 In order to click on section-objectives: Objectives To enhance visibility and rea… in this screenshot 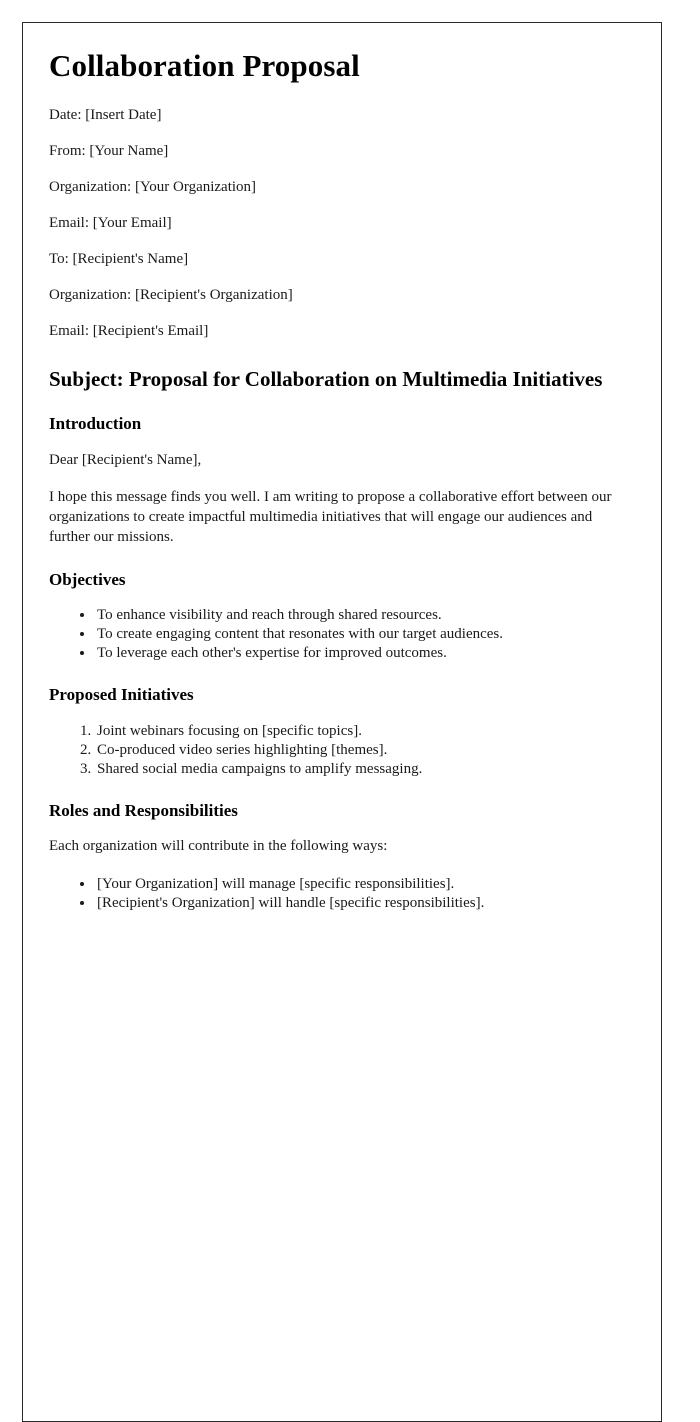, I will do `click(340, 617)`.